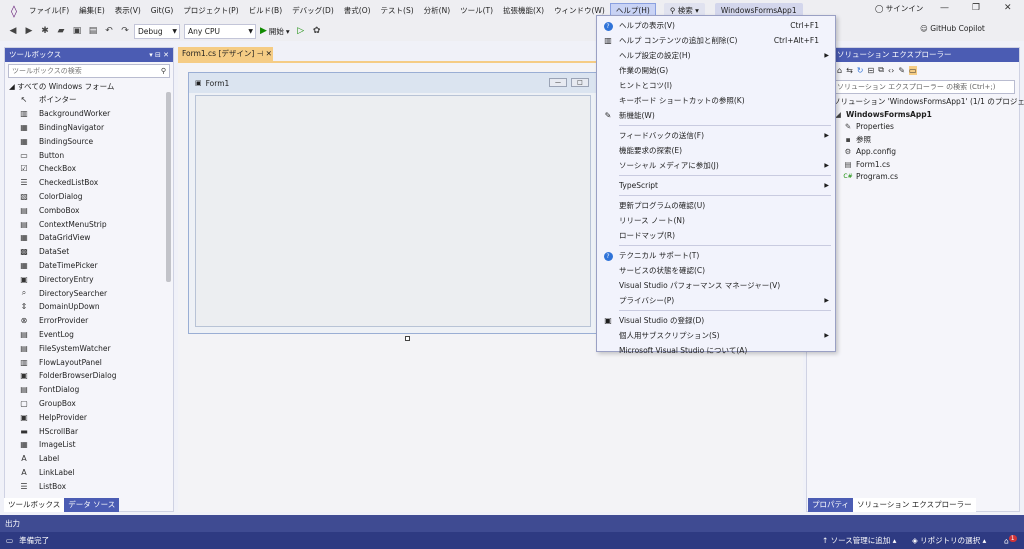  I want to click on collapse-all-icon: ⊟, so click(870, 70).